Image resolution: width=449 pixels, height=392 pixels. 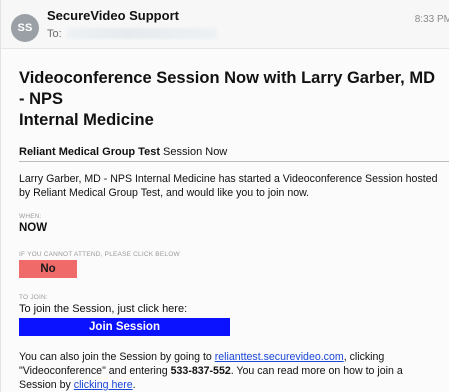 I want to click on organization-name: Reliant Medical Group Test, so click(x=89, y=152).